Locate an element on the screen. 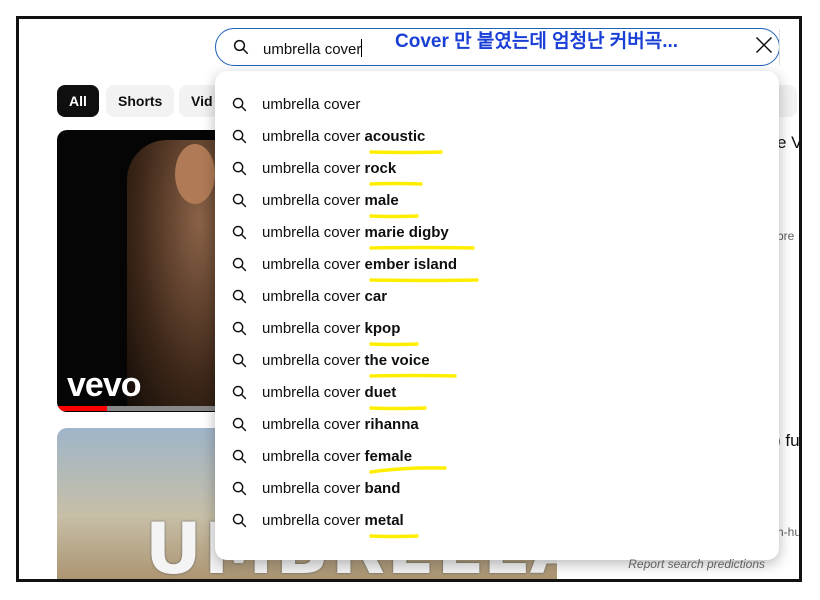 The image size is (820, 600). suggestion-item: umbrella cover car is located at coordinates (497, 297).